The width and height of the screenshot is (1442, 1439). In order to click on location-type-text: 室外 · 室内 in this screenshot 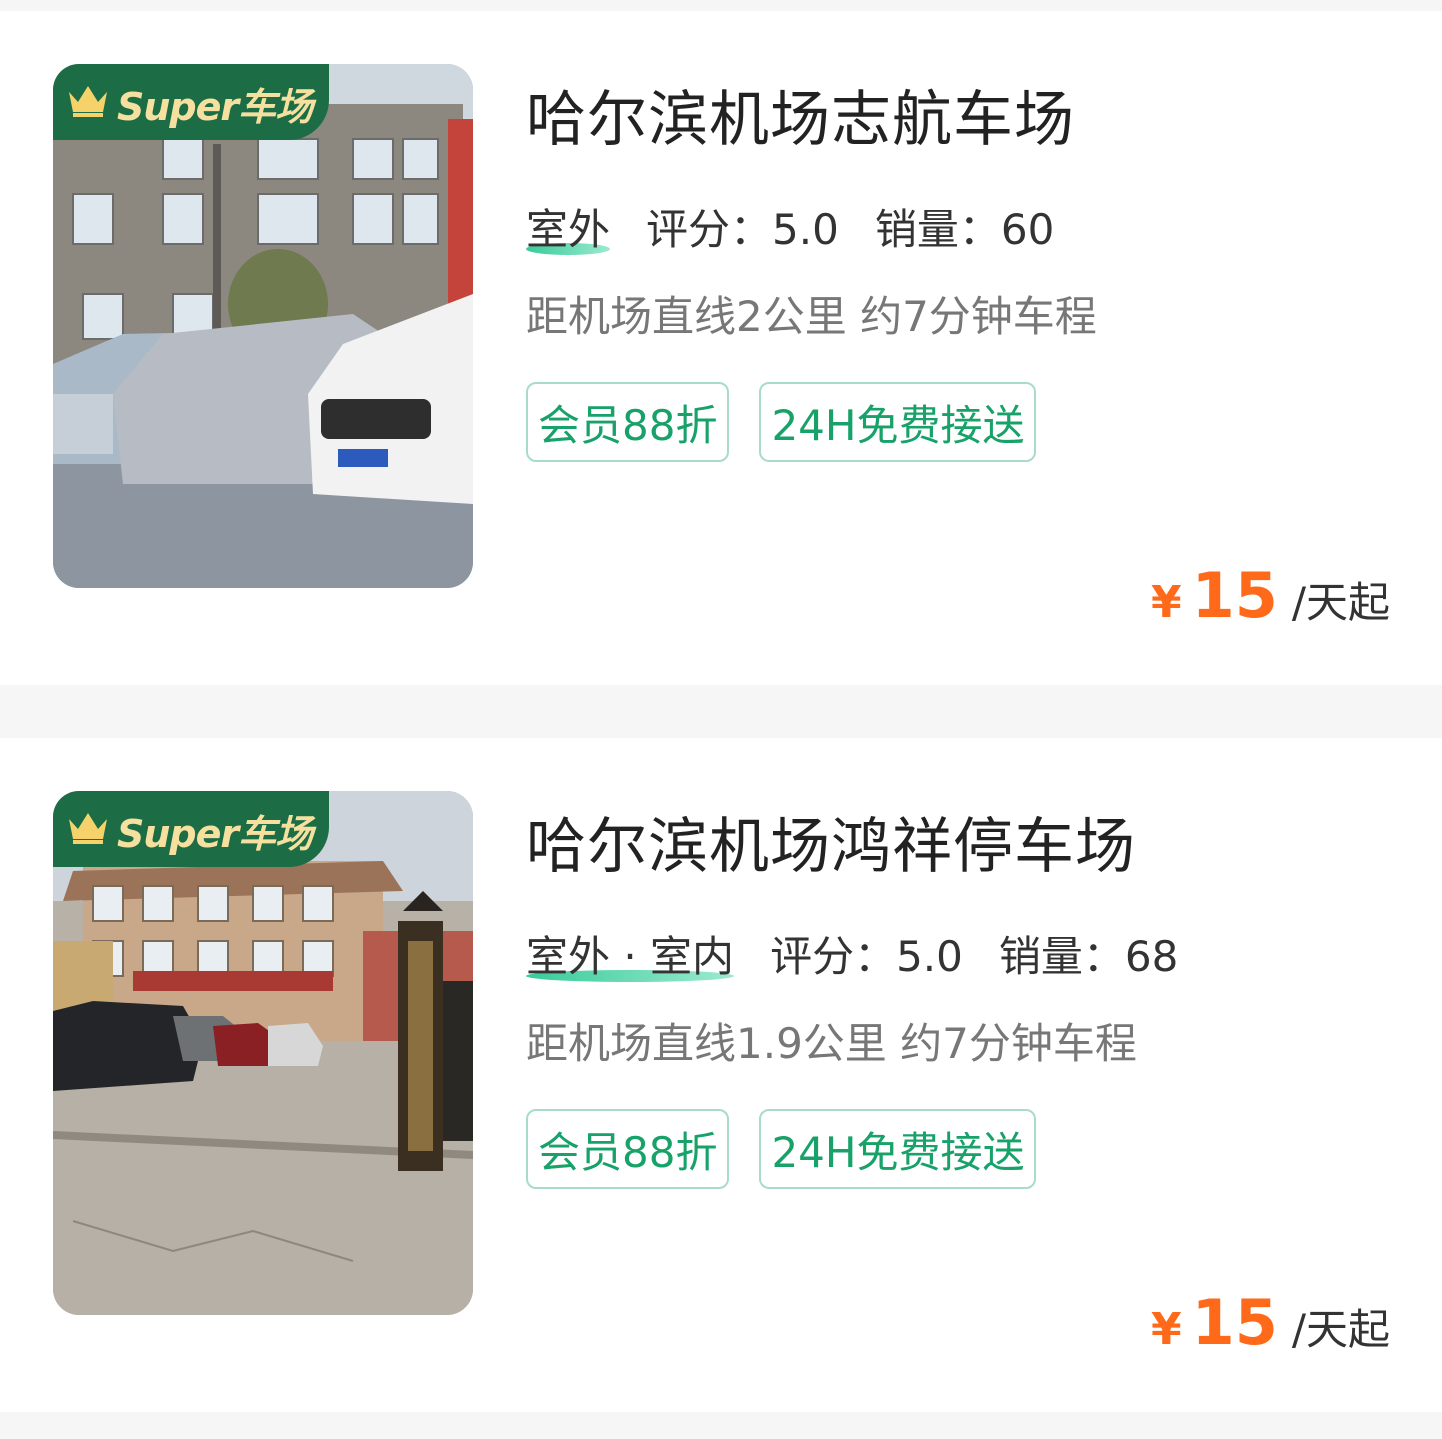, I will do `click(630, 956)`.